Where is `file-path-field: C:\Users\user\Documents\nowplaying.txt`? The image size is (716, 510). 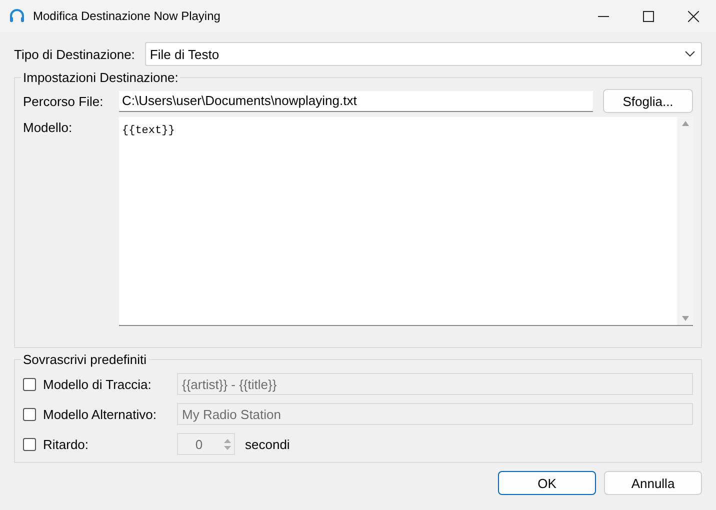 file-path-field: C:\Users\user\Documents\nowplaying.txt is located at coordinates (356, 101).